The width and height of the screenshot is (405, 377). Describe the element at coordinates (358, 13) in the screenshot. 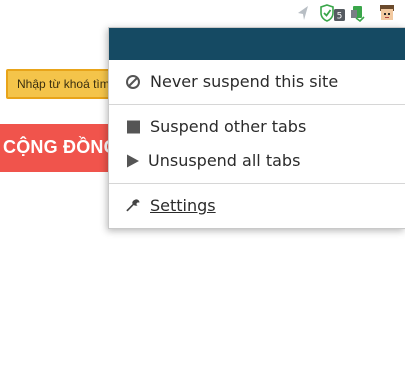

I see `padlock-extension-icon` at that location.